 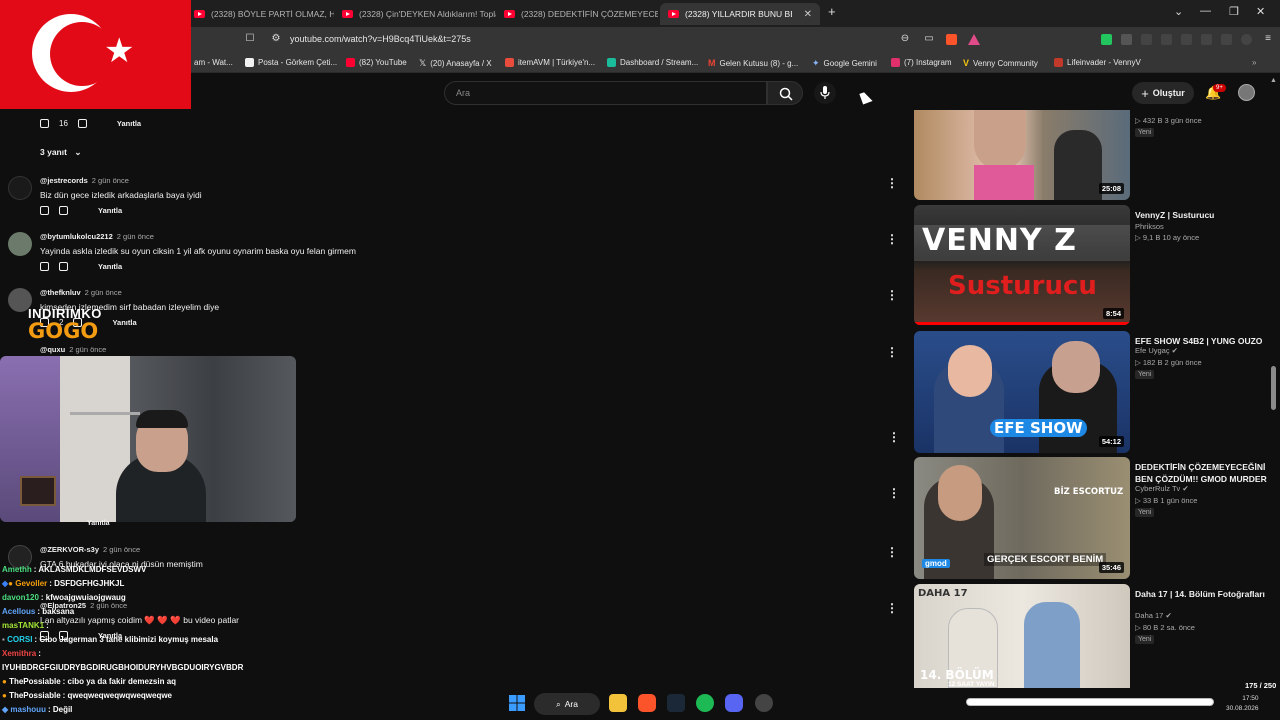 What do you see at coordinates (1097, 62) in the screenshot?
I see `bookmark-item: Lifeinvader - VennyV` at bounding box center [1097, 62].